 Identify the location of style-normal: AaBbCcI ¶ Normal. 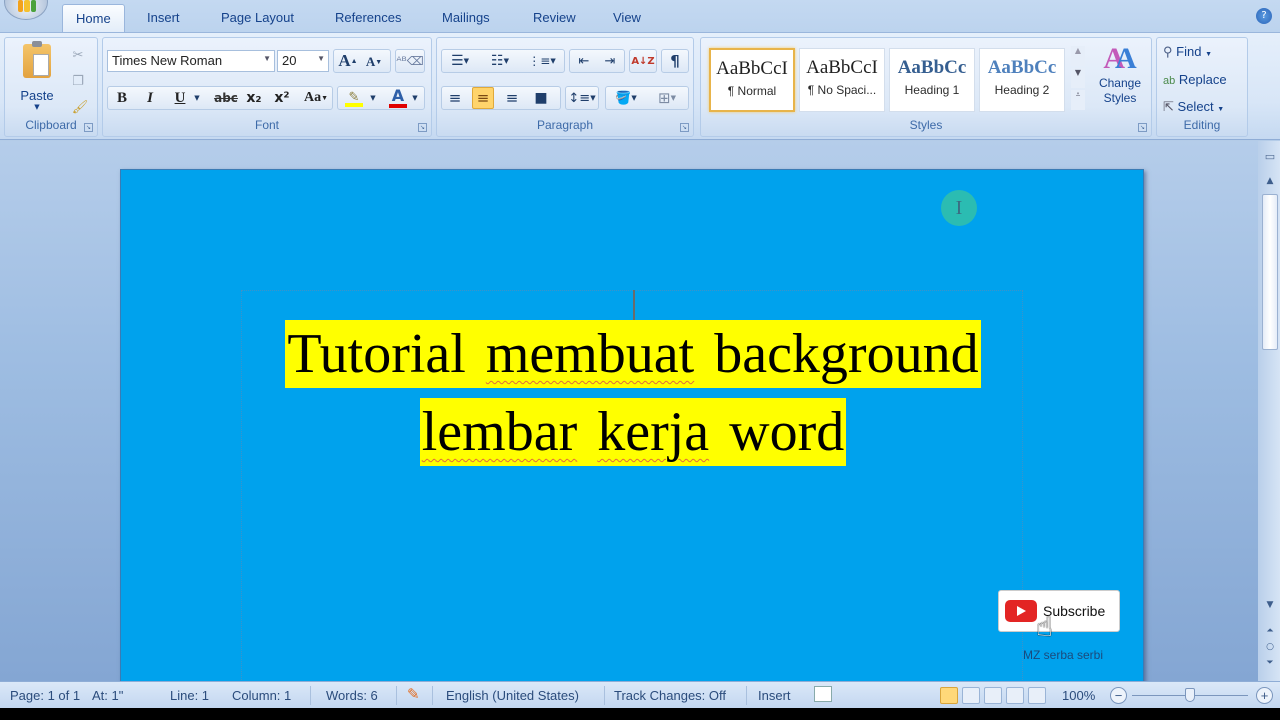
(752, 80).